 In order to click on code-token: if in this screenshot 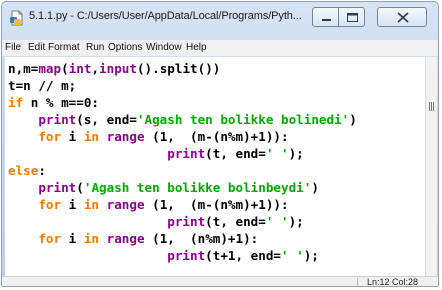, I will do `click(16, 102)`.